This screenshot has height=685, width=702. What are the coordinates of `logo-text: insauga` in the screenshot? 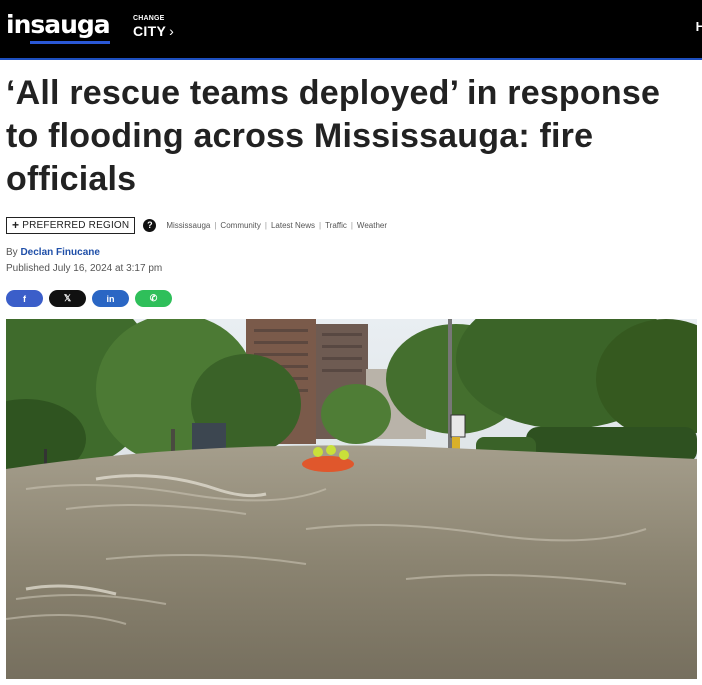 It's located at (58, 24).